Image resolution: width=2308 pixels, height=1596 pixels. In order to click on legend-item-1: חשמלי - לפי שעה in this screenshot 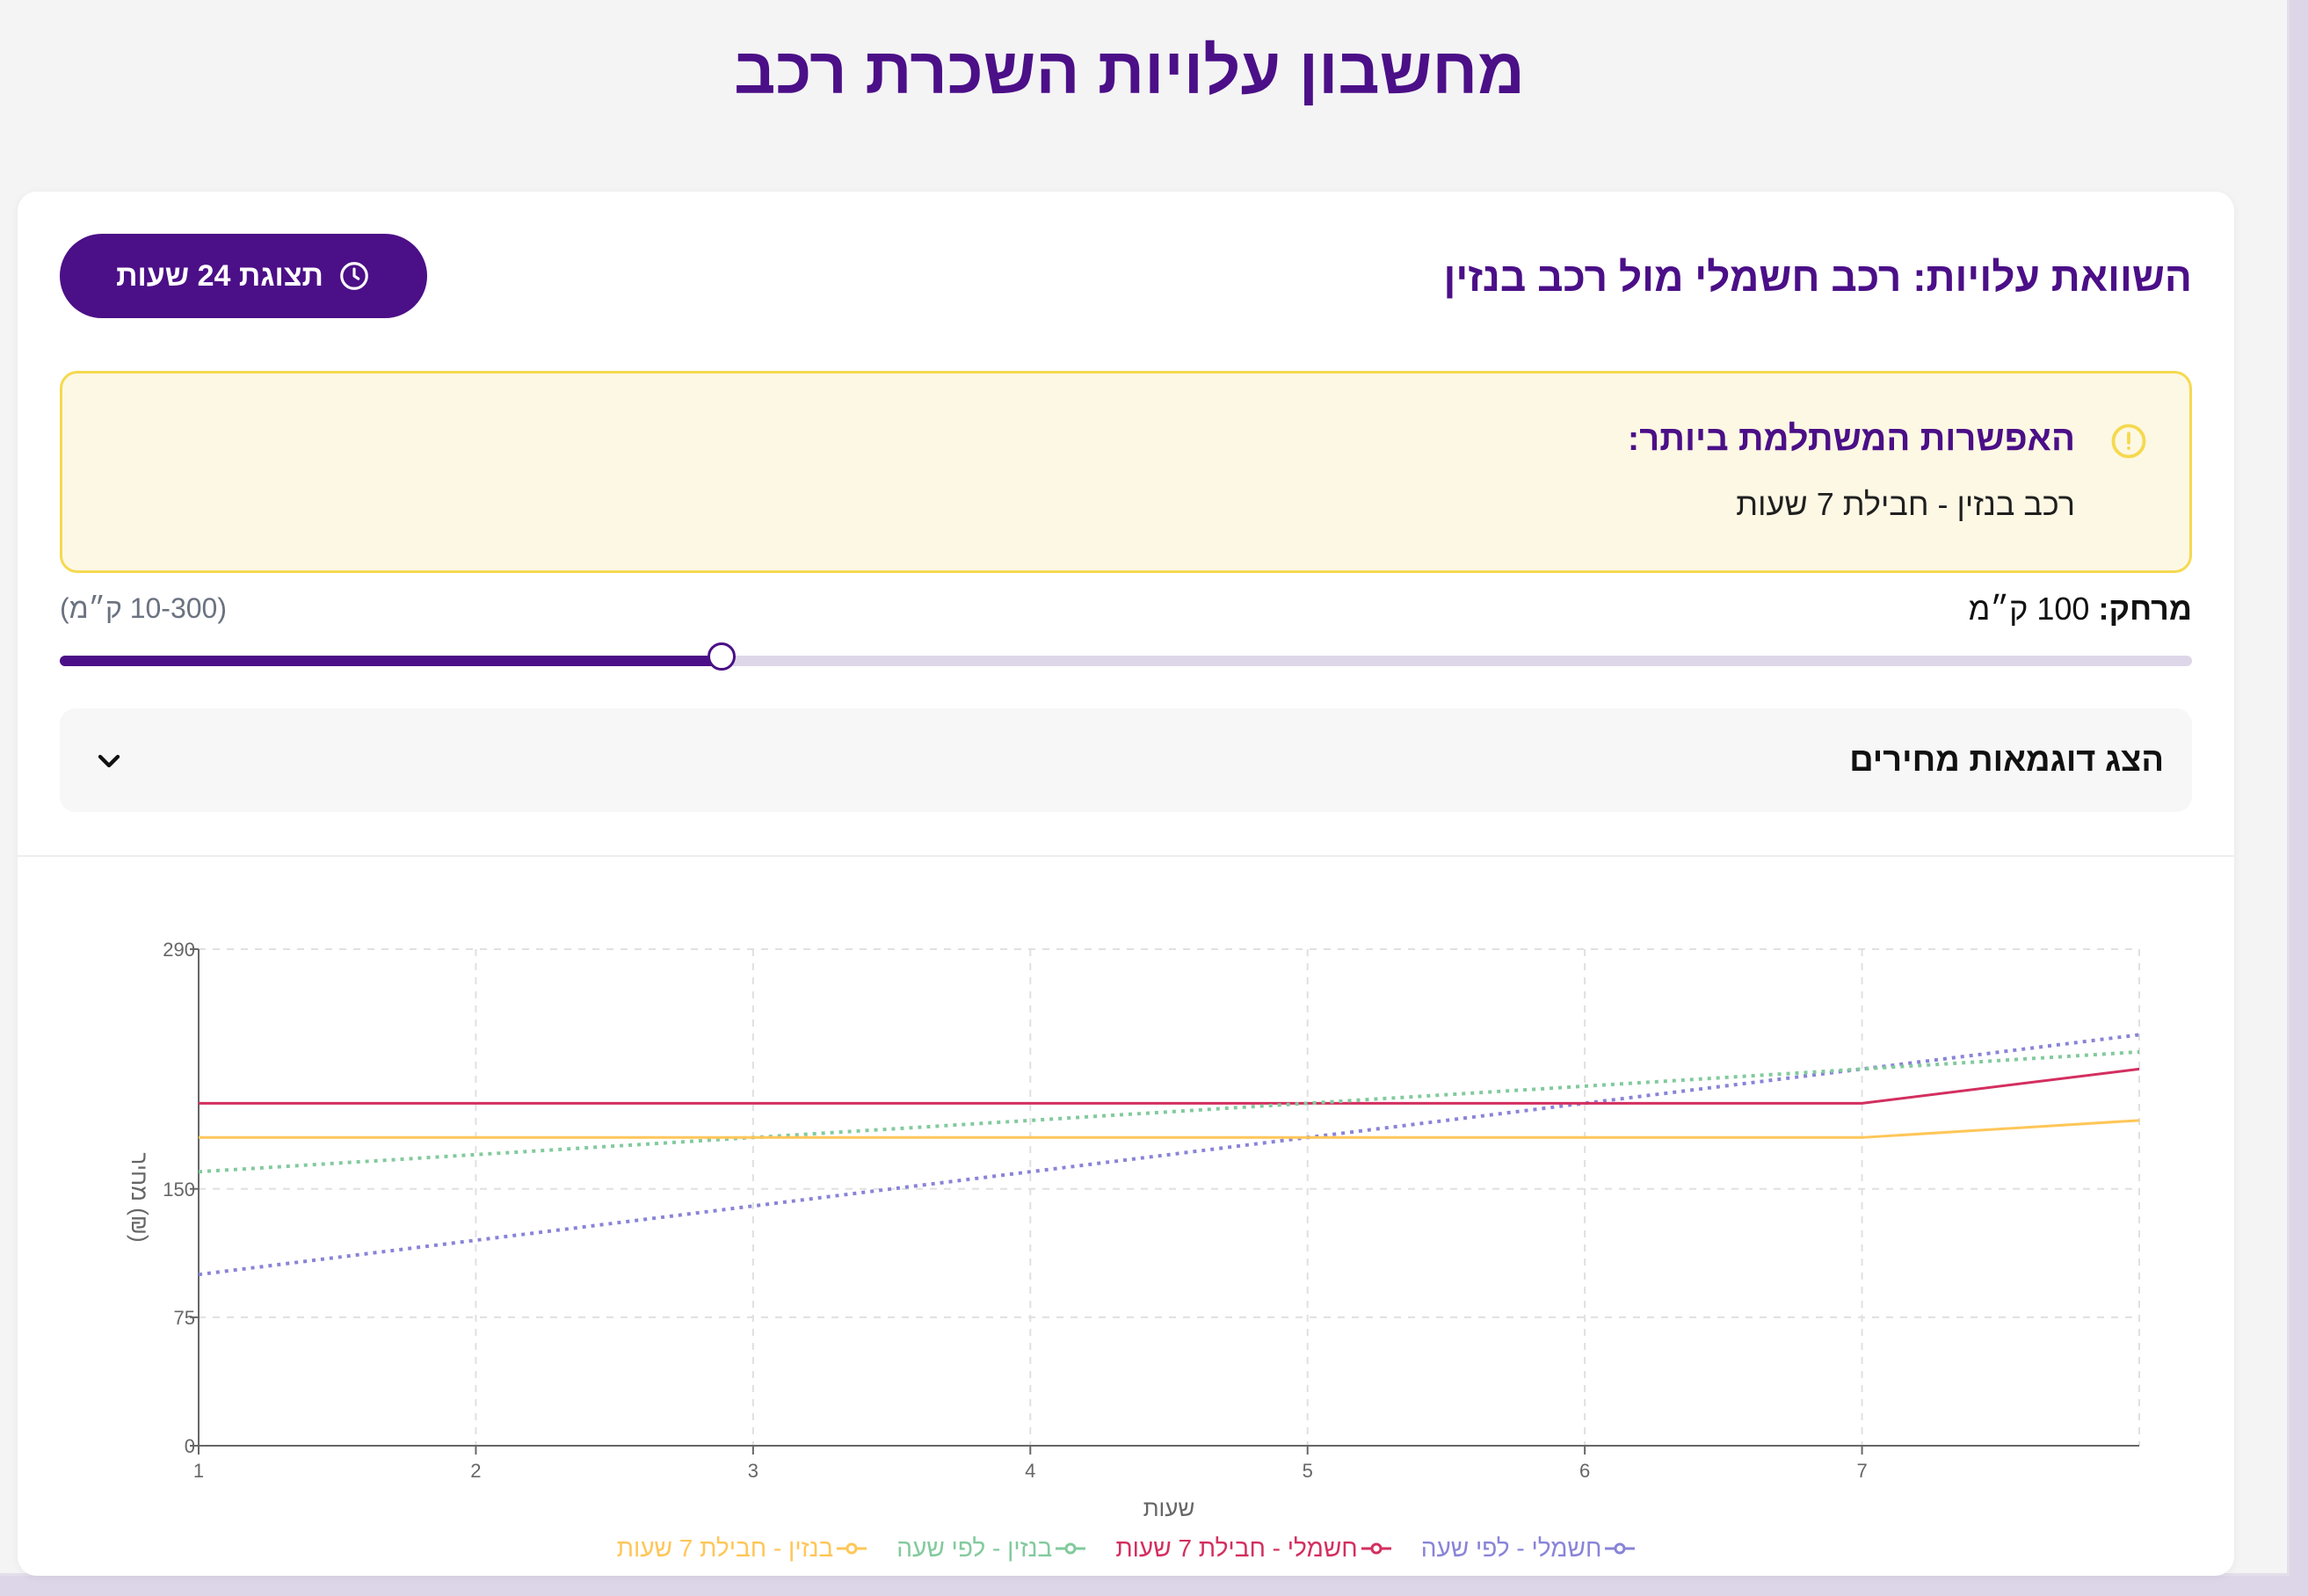, I will do `click(1528, 1548)`.